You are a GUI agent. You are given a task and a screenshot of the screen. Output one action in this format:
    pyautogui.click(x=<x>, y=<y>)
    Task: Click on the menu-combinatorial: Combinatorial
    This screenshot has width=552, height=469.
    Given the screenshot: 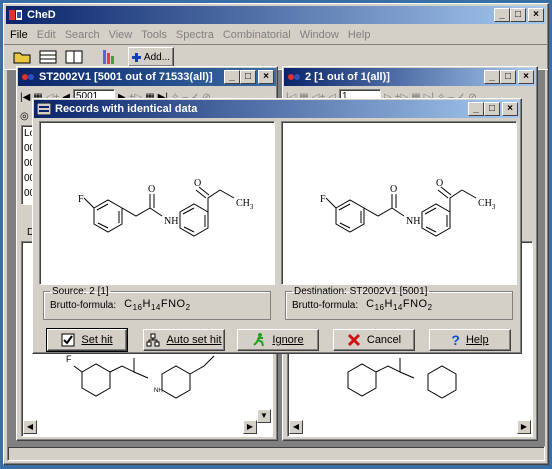 What is the action you would take?
    pyautogui.click(x=257, y=35)
    